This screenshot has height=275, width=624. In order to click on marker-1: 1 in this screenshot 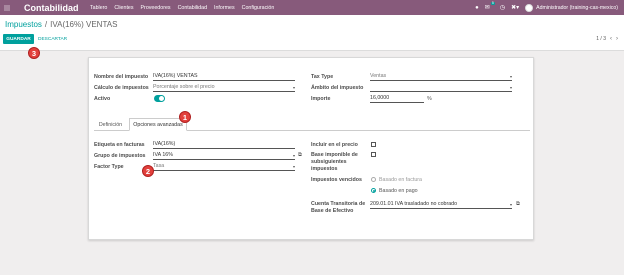, I will do `click(185, 117)`.